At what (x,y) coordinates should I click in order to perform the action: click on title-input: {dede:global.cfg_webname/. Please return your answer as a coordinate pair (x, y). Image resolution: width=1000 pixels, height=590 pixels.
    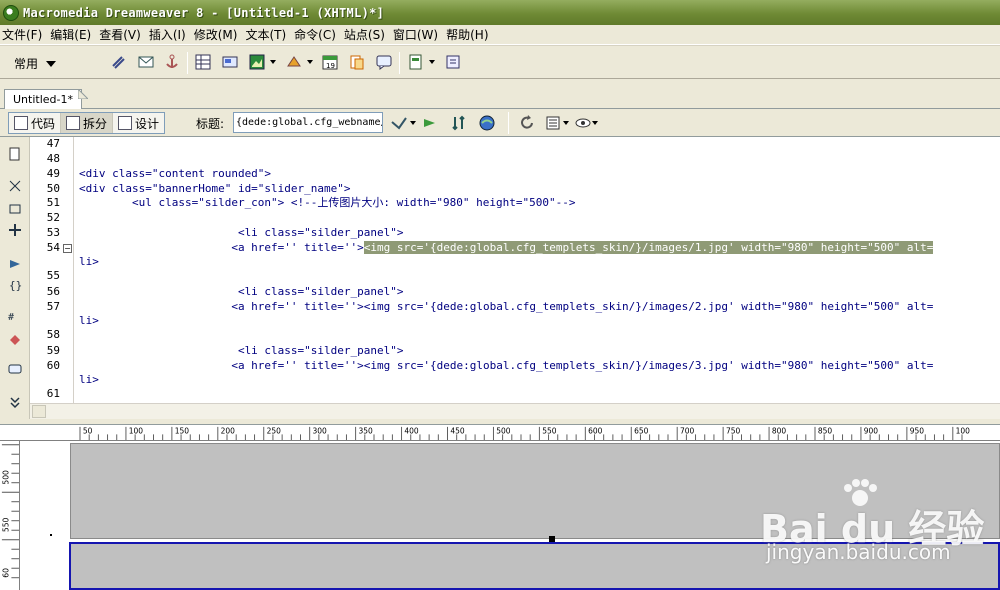
    Looking at the image, I should click on (308, 122).